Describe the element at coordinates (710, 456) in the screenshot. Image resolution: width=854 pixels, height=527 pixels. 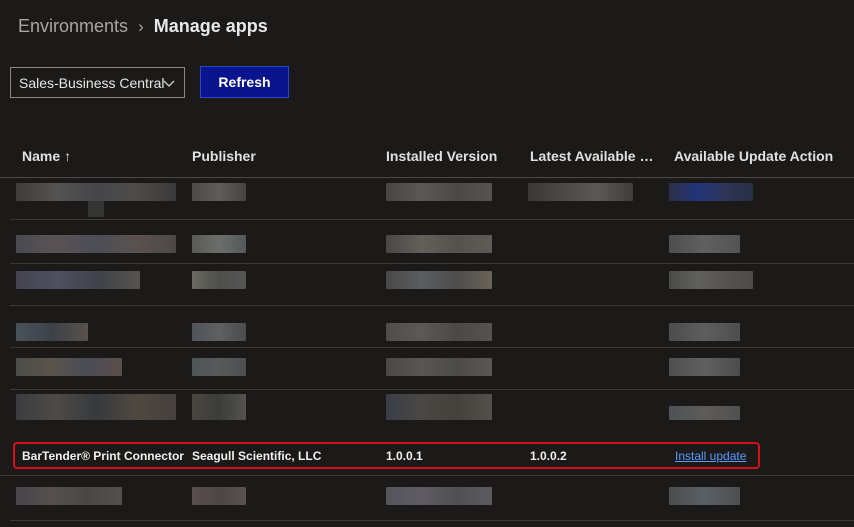
I see `install-update-link: Install update` at that location.